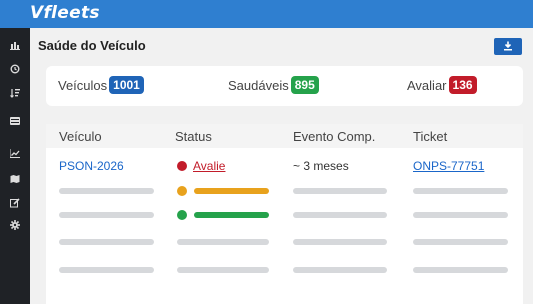  I want to click on status-bar-amber, so click(231, 191).